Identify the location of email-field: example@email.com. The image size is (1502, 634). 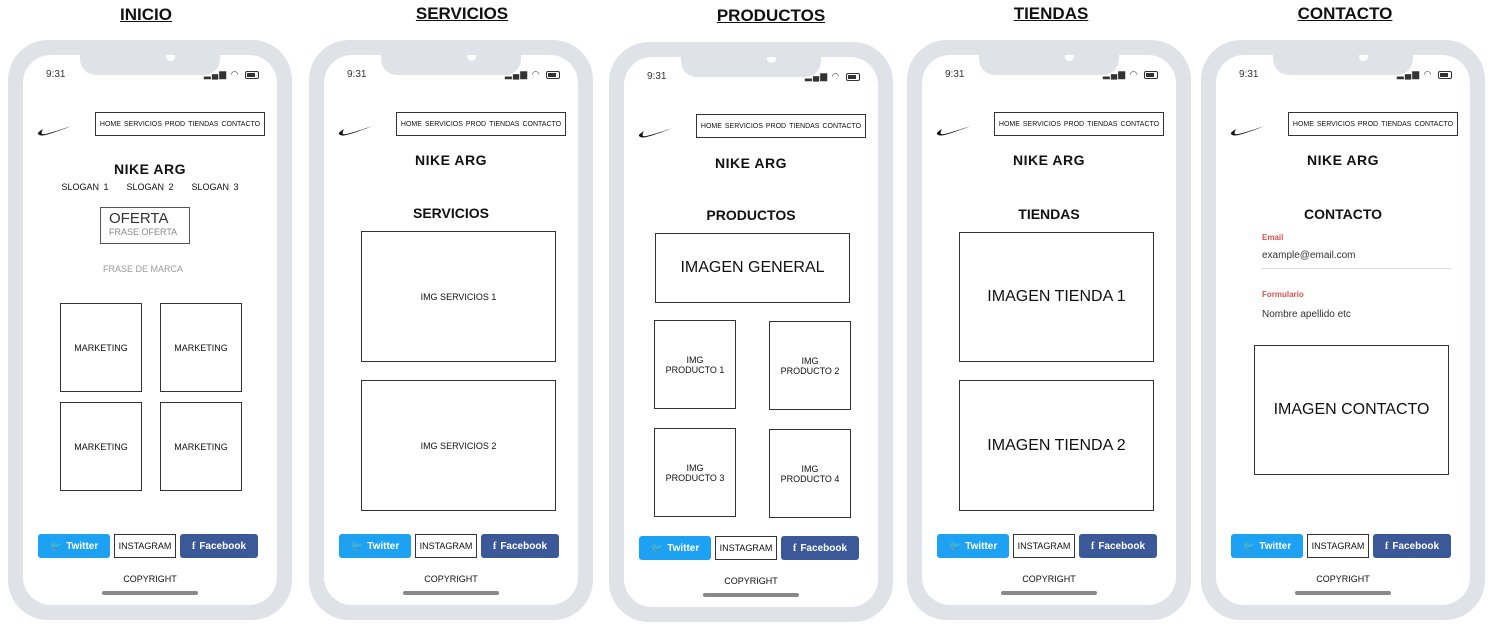
(1357, 259).